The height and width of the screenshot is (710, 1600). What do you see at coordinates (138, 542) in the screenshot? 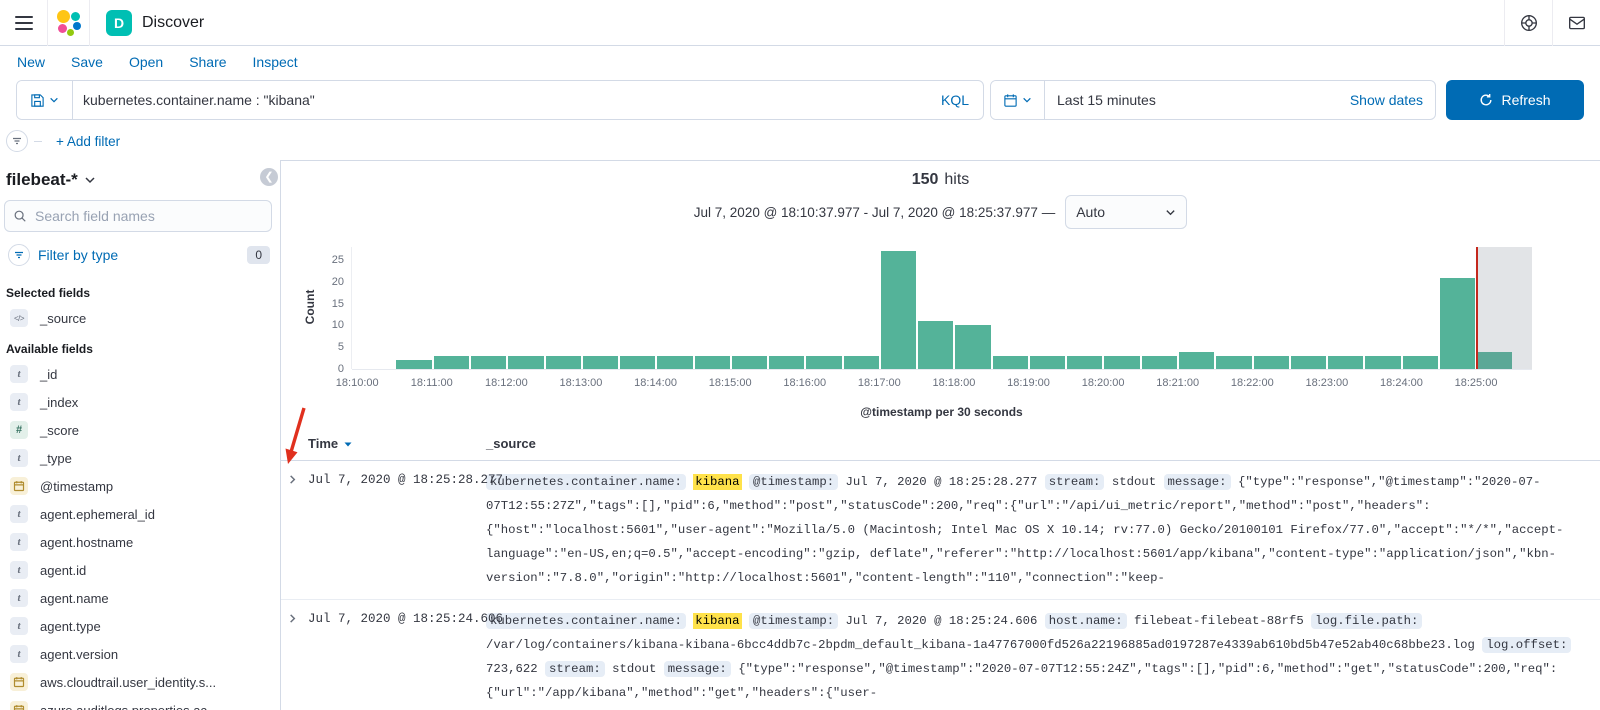
I see `field-item-agent.hostname: t agent.hostname` at bounding box center [138, 542].